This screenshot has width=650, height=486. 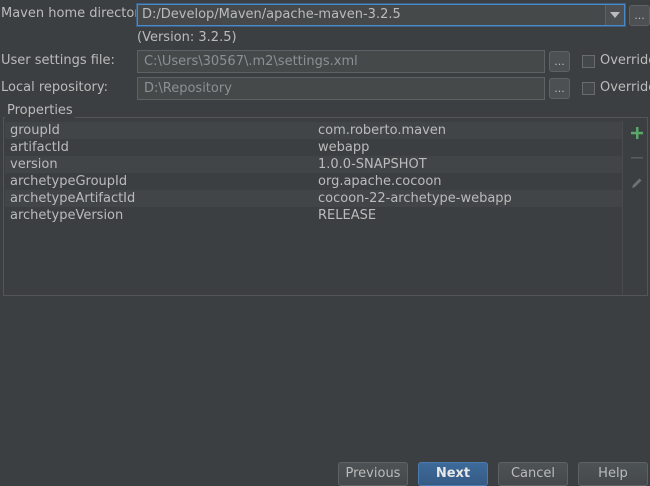 I want to click on maven-home-dropdown-button, so click(x=614, y=15).